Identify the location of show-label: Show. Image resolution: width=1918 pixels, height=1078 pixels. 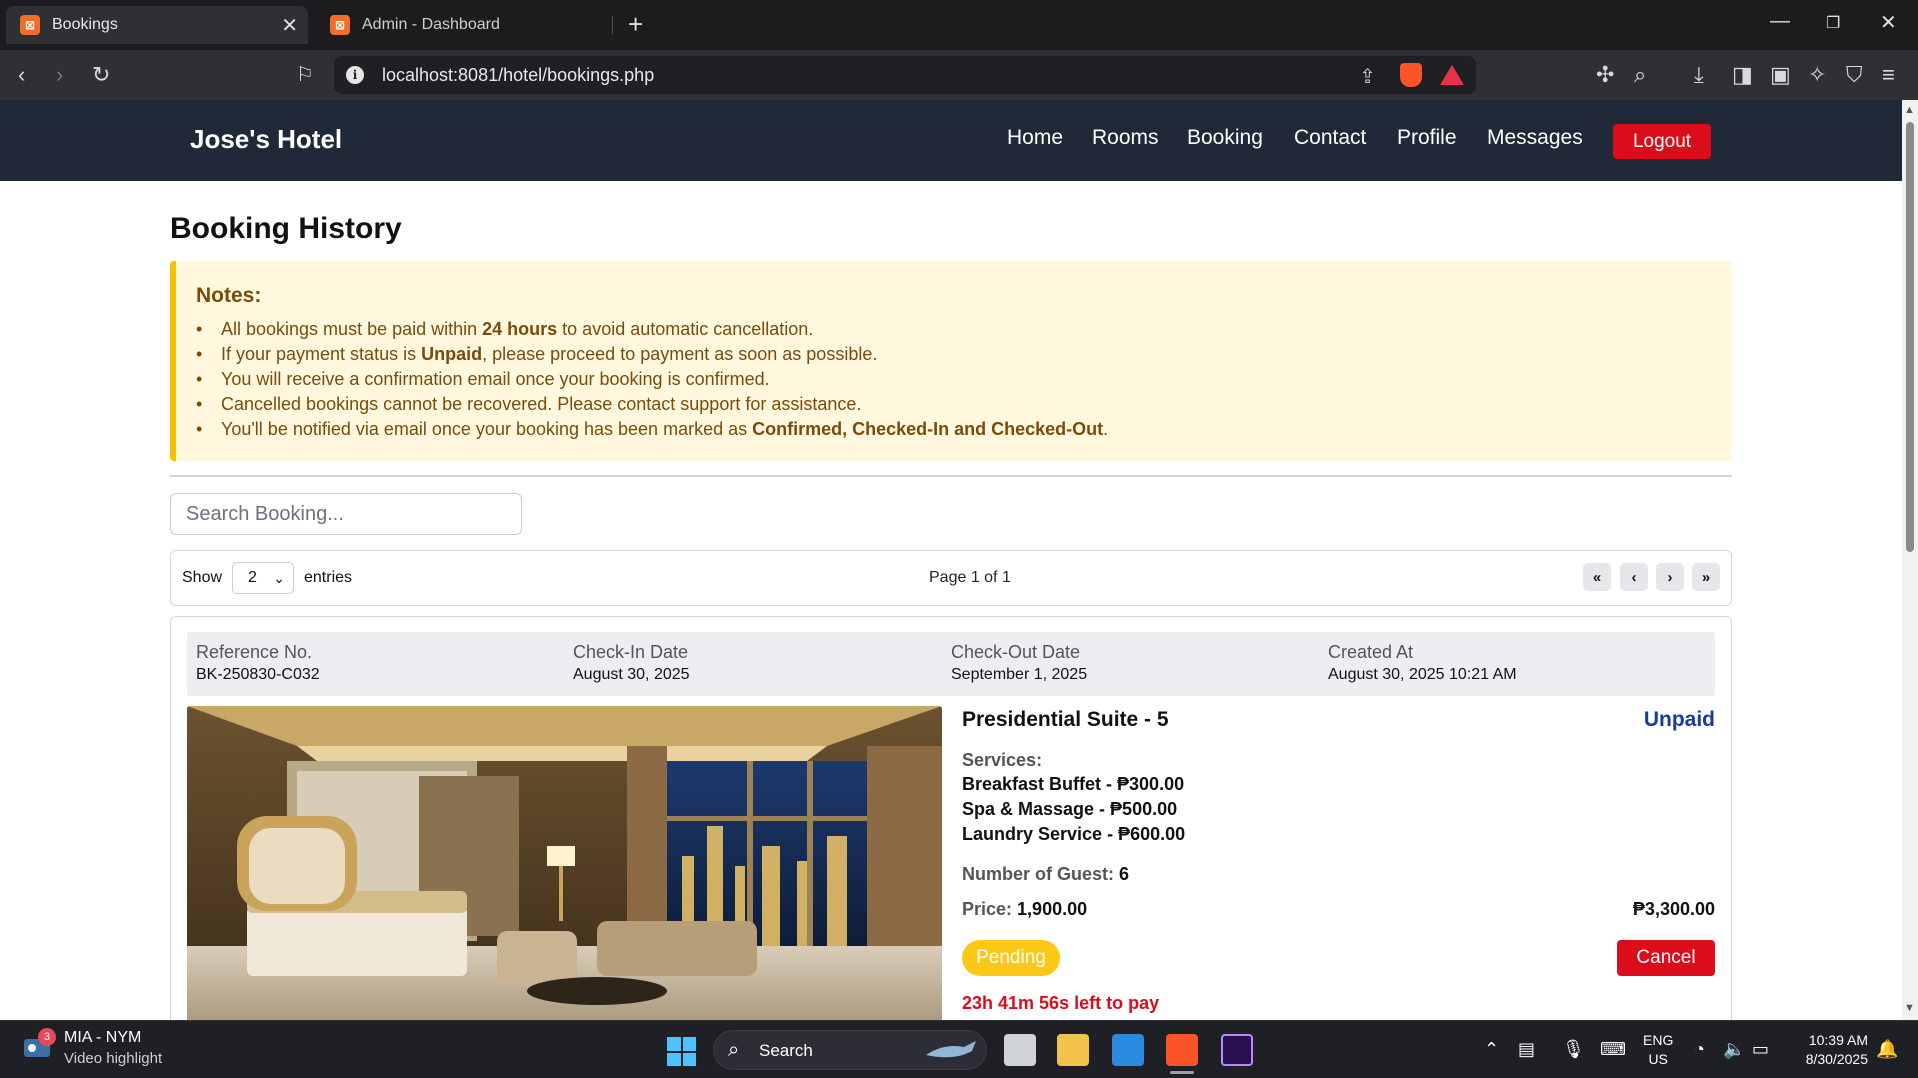
(202, 577).